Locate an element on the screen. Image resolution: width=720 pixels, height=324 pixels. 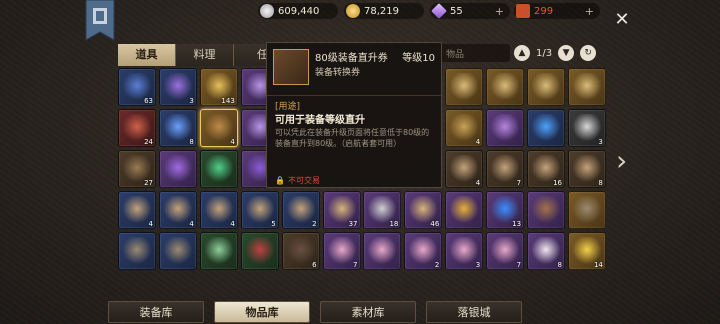
item-count: 3 is located at coordinates (600, 142).